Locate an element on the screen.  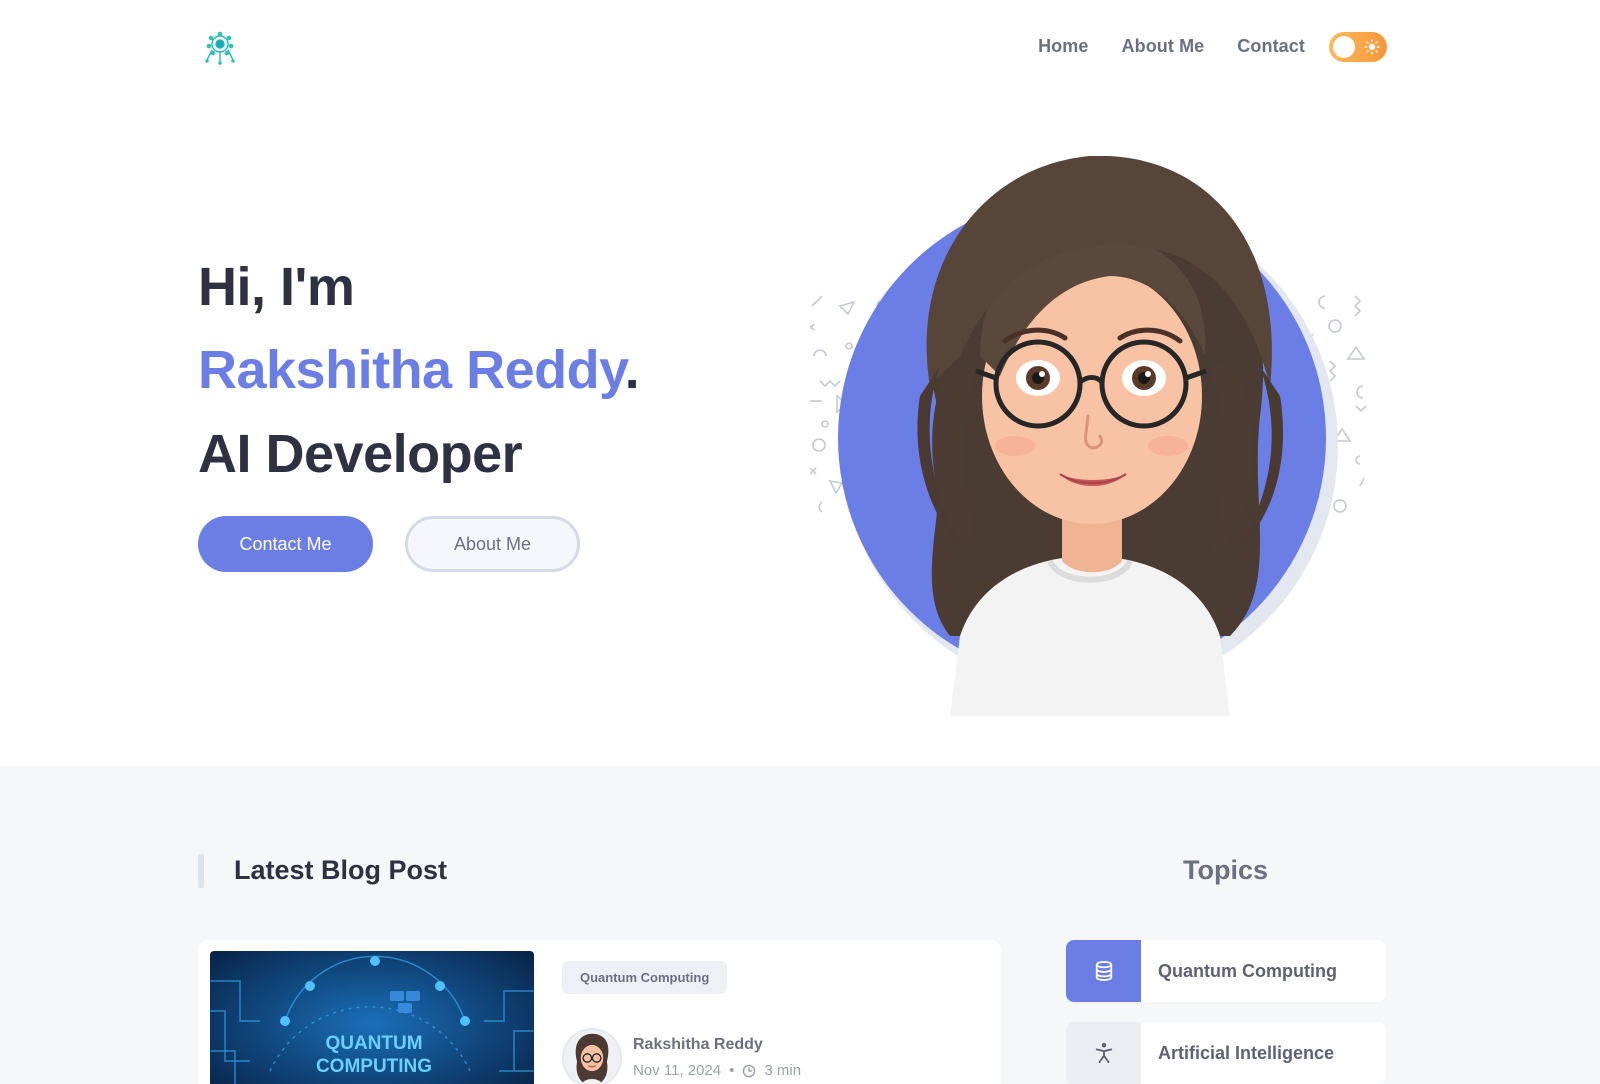
theme-toggle is located at coordinates (1358, 47).